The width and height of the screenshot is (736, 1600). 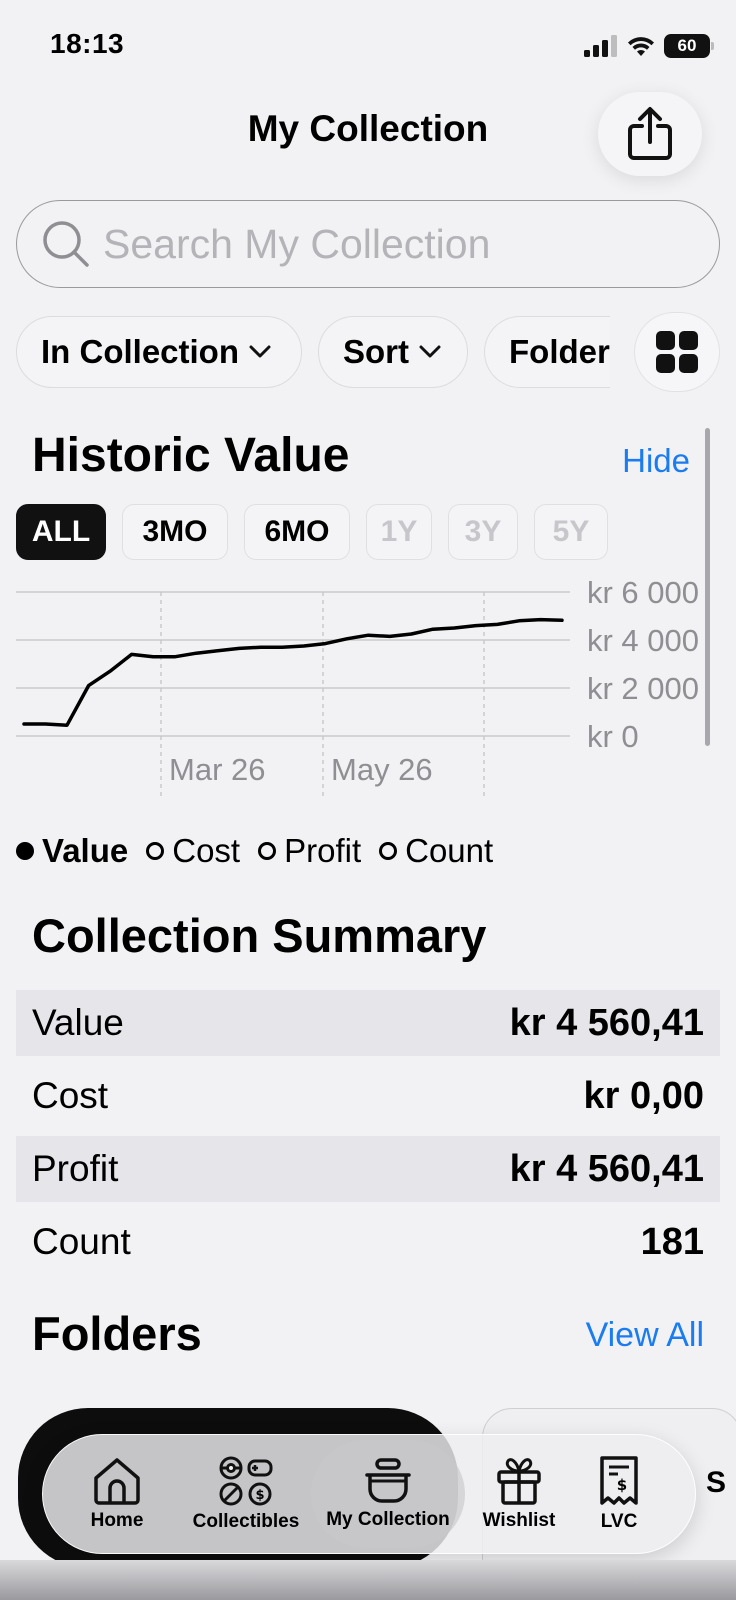 What do you see at coordinates (117, 1333) in the screenshot?
I see `folders-title: Folders` at bounding box center [117, 1333].